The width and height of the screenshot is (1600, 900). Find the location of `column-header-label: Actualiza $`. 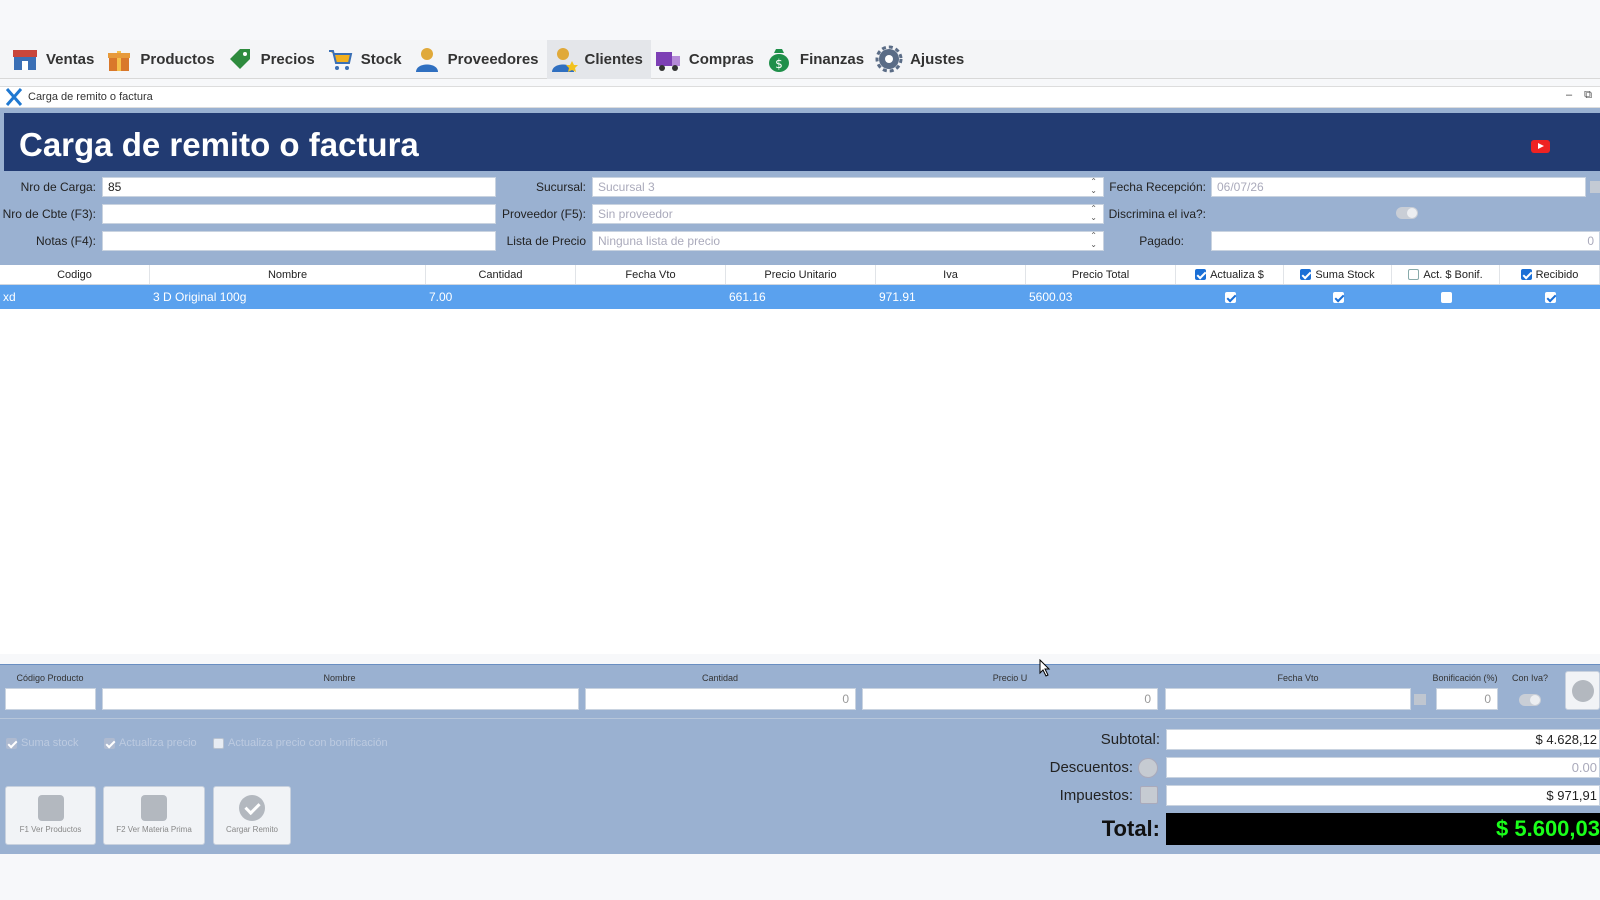

column-header-label: Actualiza $ is located at coordinates (1237, 274).